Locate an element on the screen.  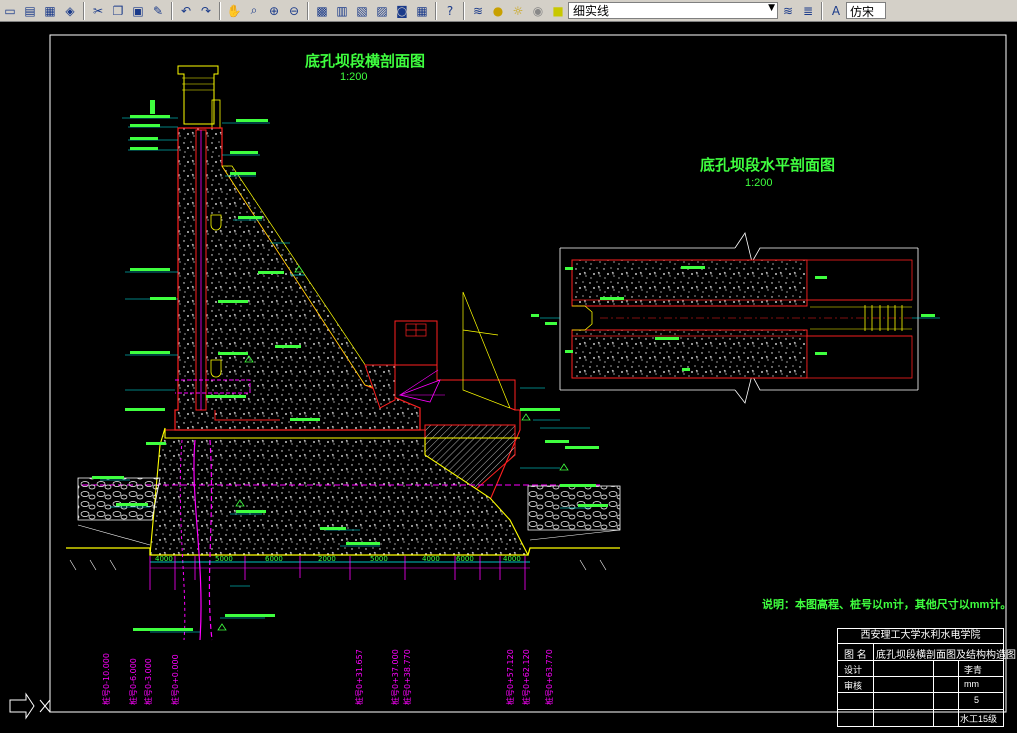
layer-on-icon: ● is located at coordinates (498, 11).